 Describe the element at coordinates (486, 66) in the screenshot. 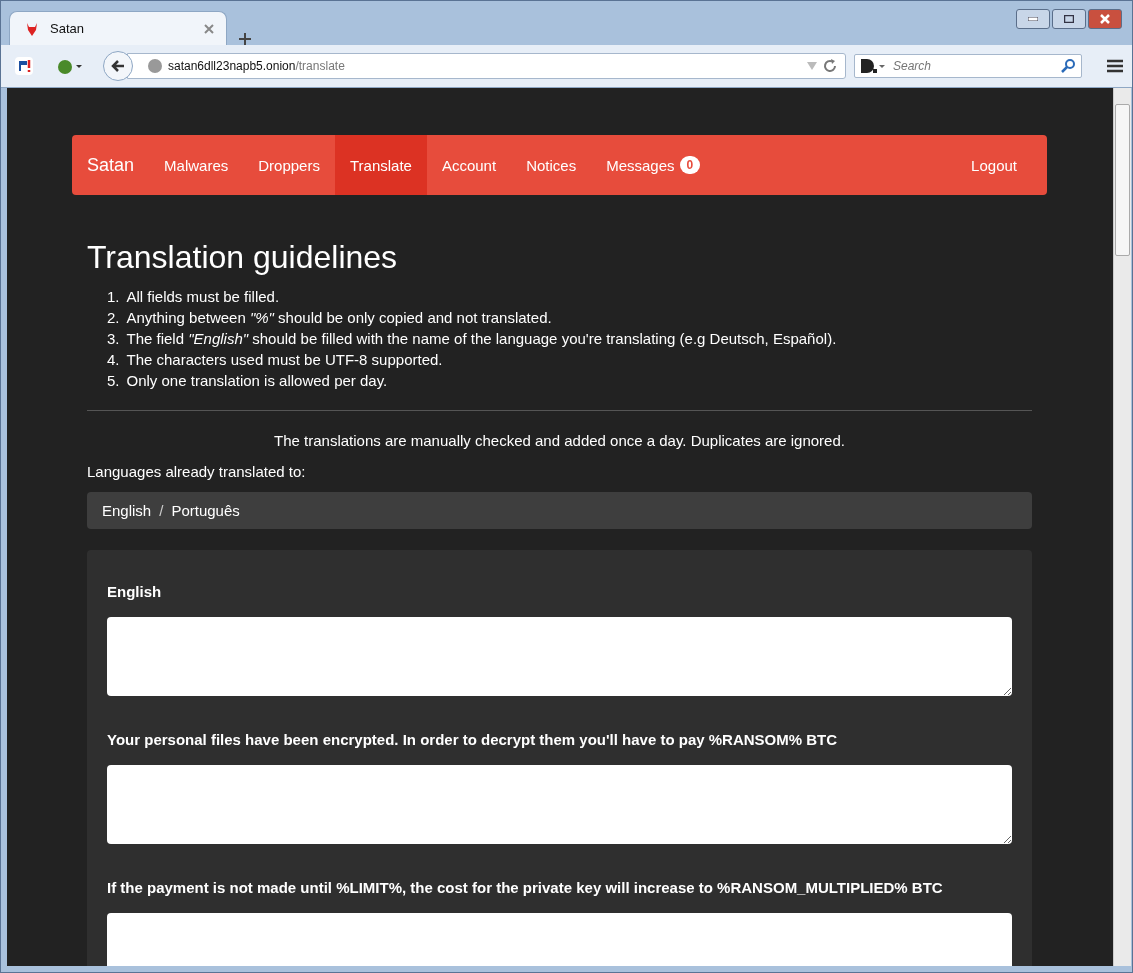

I see `address-bar: satan6dll23napb5.onion/translate` at that location.